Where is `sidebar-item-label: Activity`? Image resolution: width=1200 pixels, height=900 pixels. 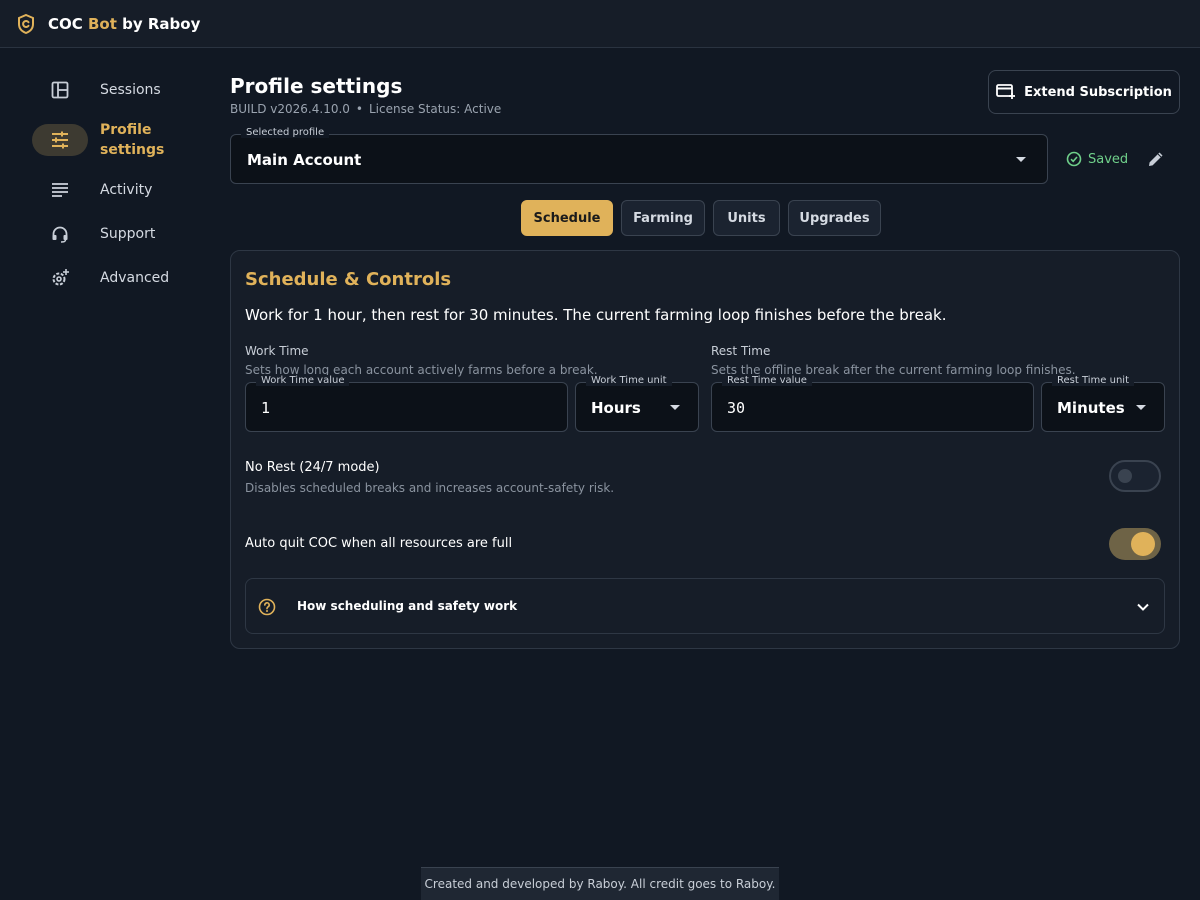
sidebar-item-label: Activity is located at coordinates (126, 190).